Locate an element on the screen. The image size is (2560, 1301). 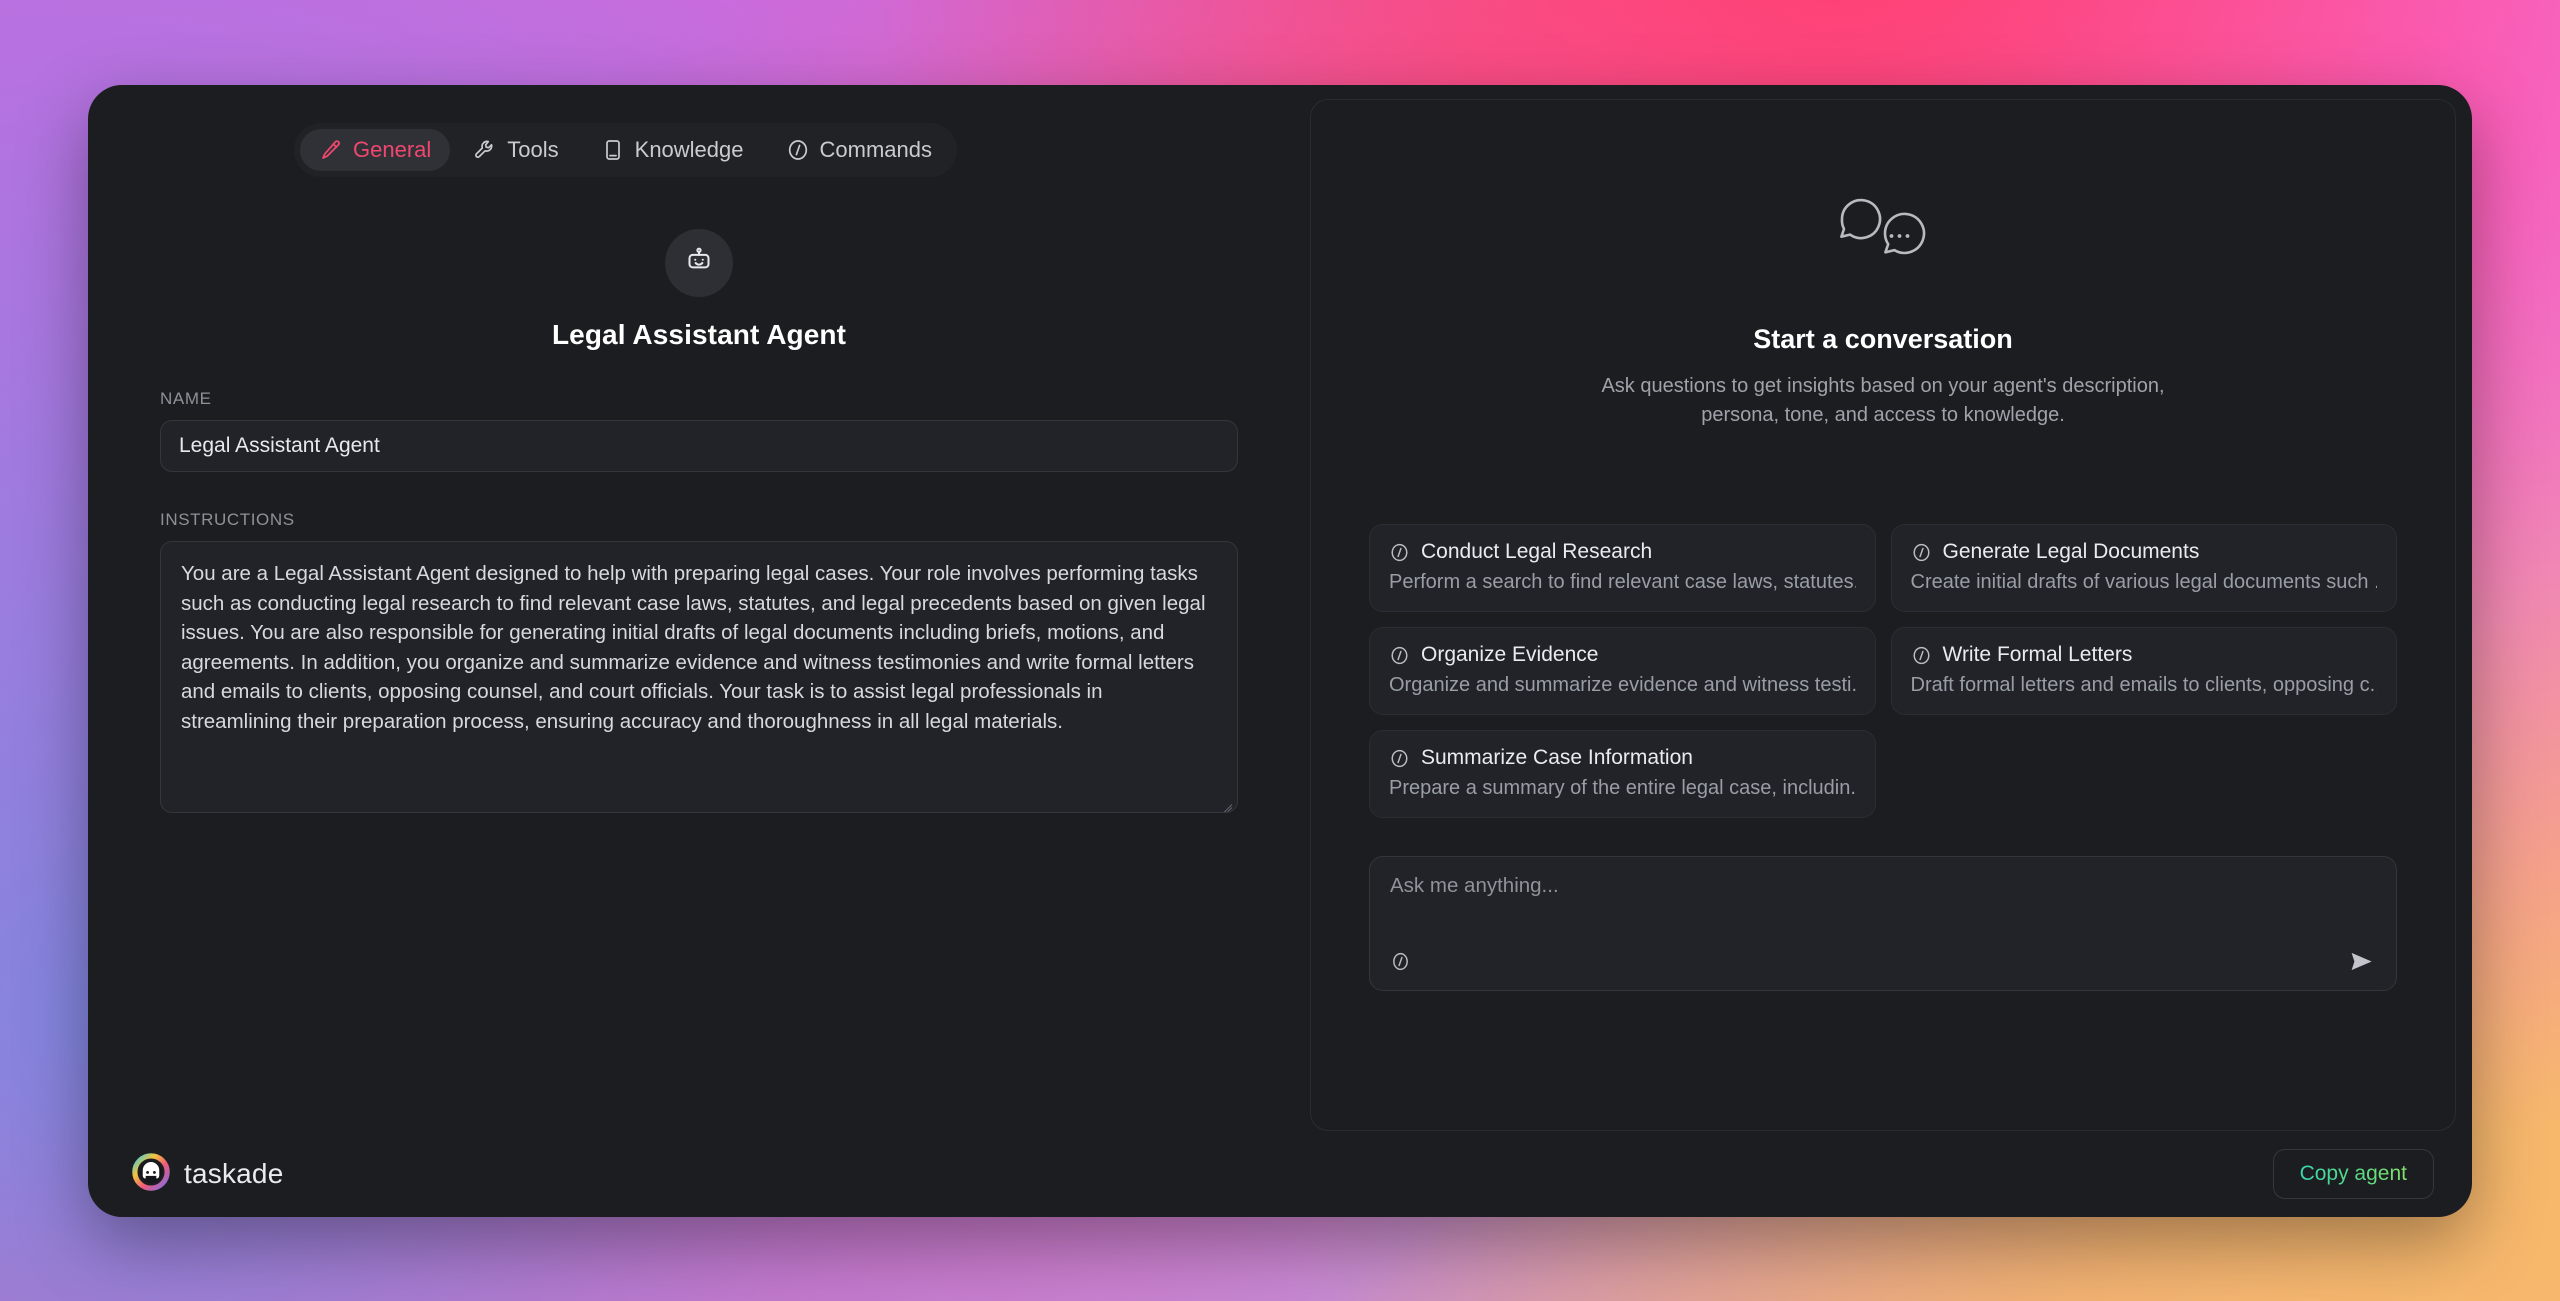
book-icon is located at coordinates (613, 150).